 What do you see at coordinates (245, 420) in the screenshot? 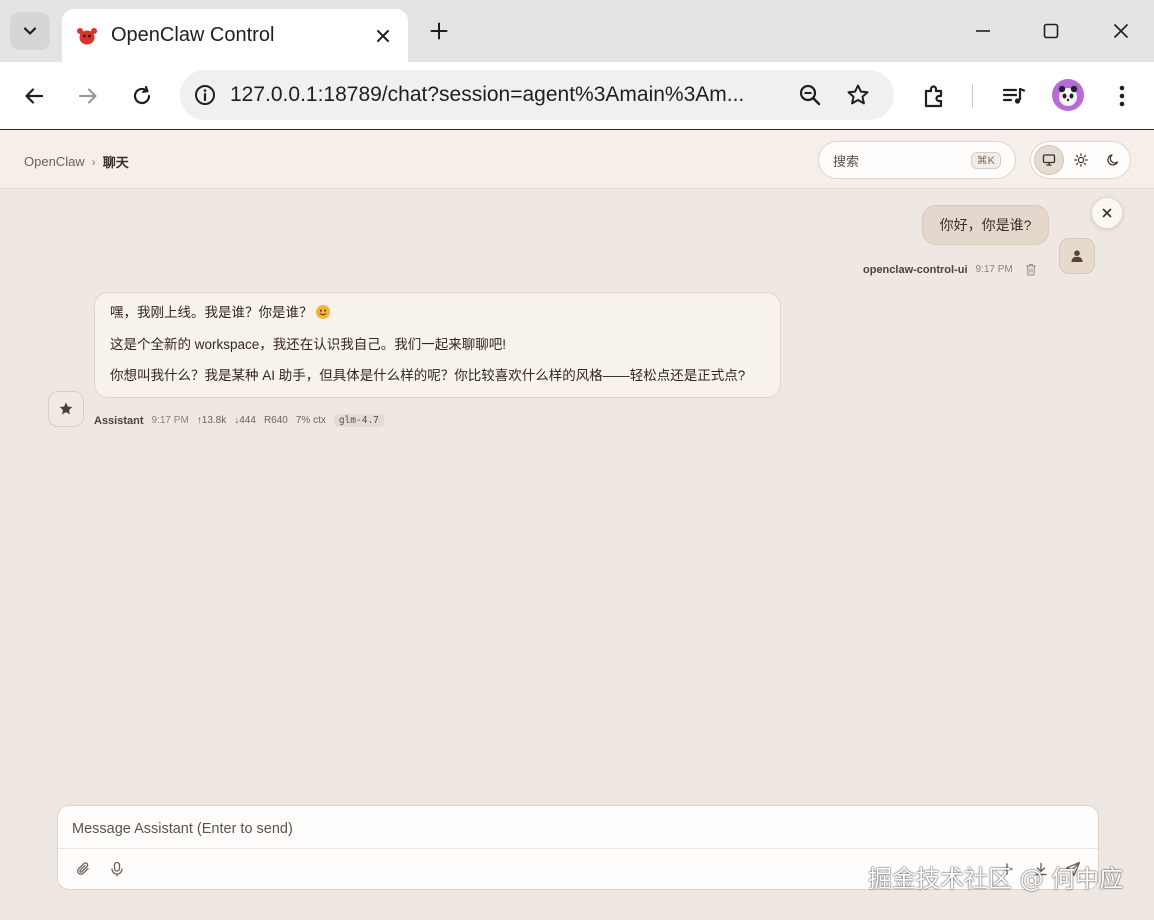
I see `tokens-out-stat: ↓444` at bounding box center [245, 420].